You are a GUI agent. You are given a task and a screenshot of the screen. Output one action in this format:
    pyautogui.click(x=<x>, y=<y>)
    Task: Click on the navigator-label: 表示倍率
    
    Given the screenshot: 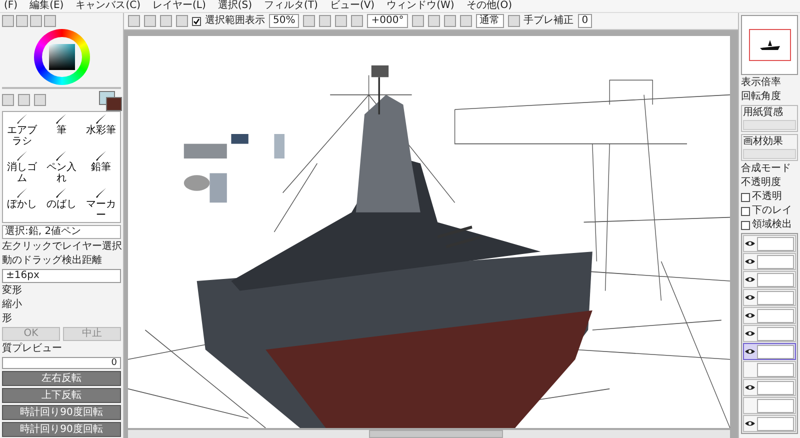 What is the action you would take?
    pyautogui.click(x=761, y=83)
    